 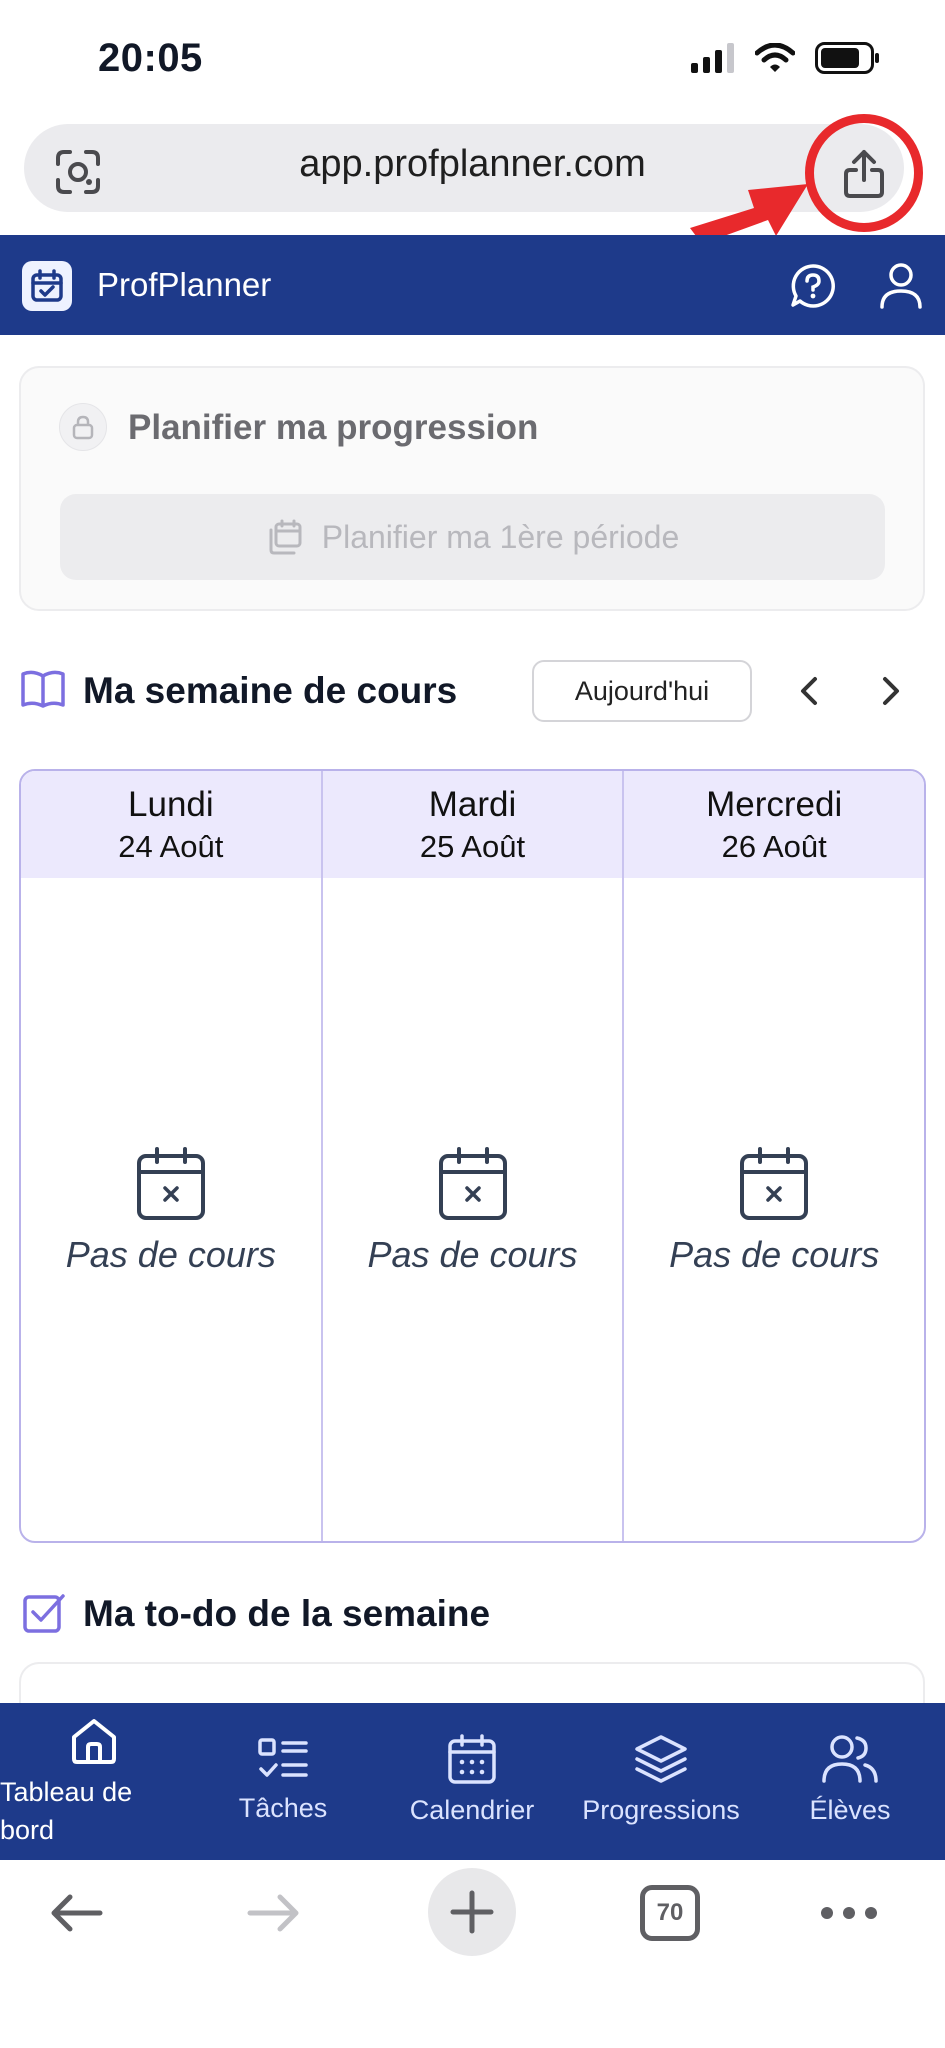 What do you see at coordinates (43, 689) in the screenshot?
I see `book-open-icon` at bounding box center [43, 689].